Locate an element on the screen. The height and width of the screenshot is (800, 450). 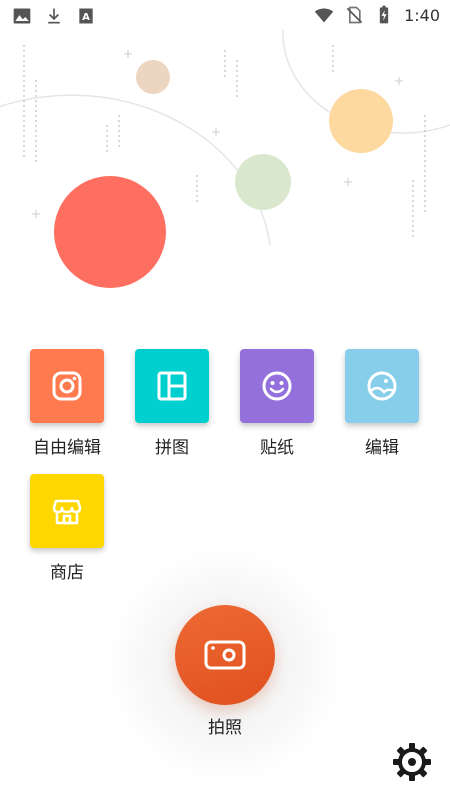
tool-collage: 拼图 is located at coordinates (172, 403).